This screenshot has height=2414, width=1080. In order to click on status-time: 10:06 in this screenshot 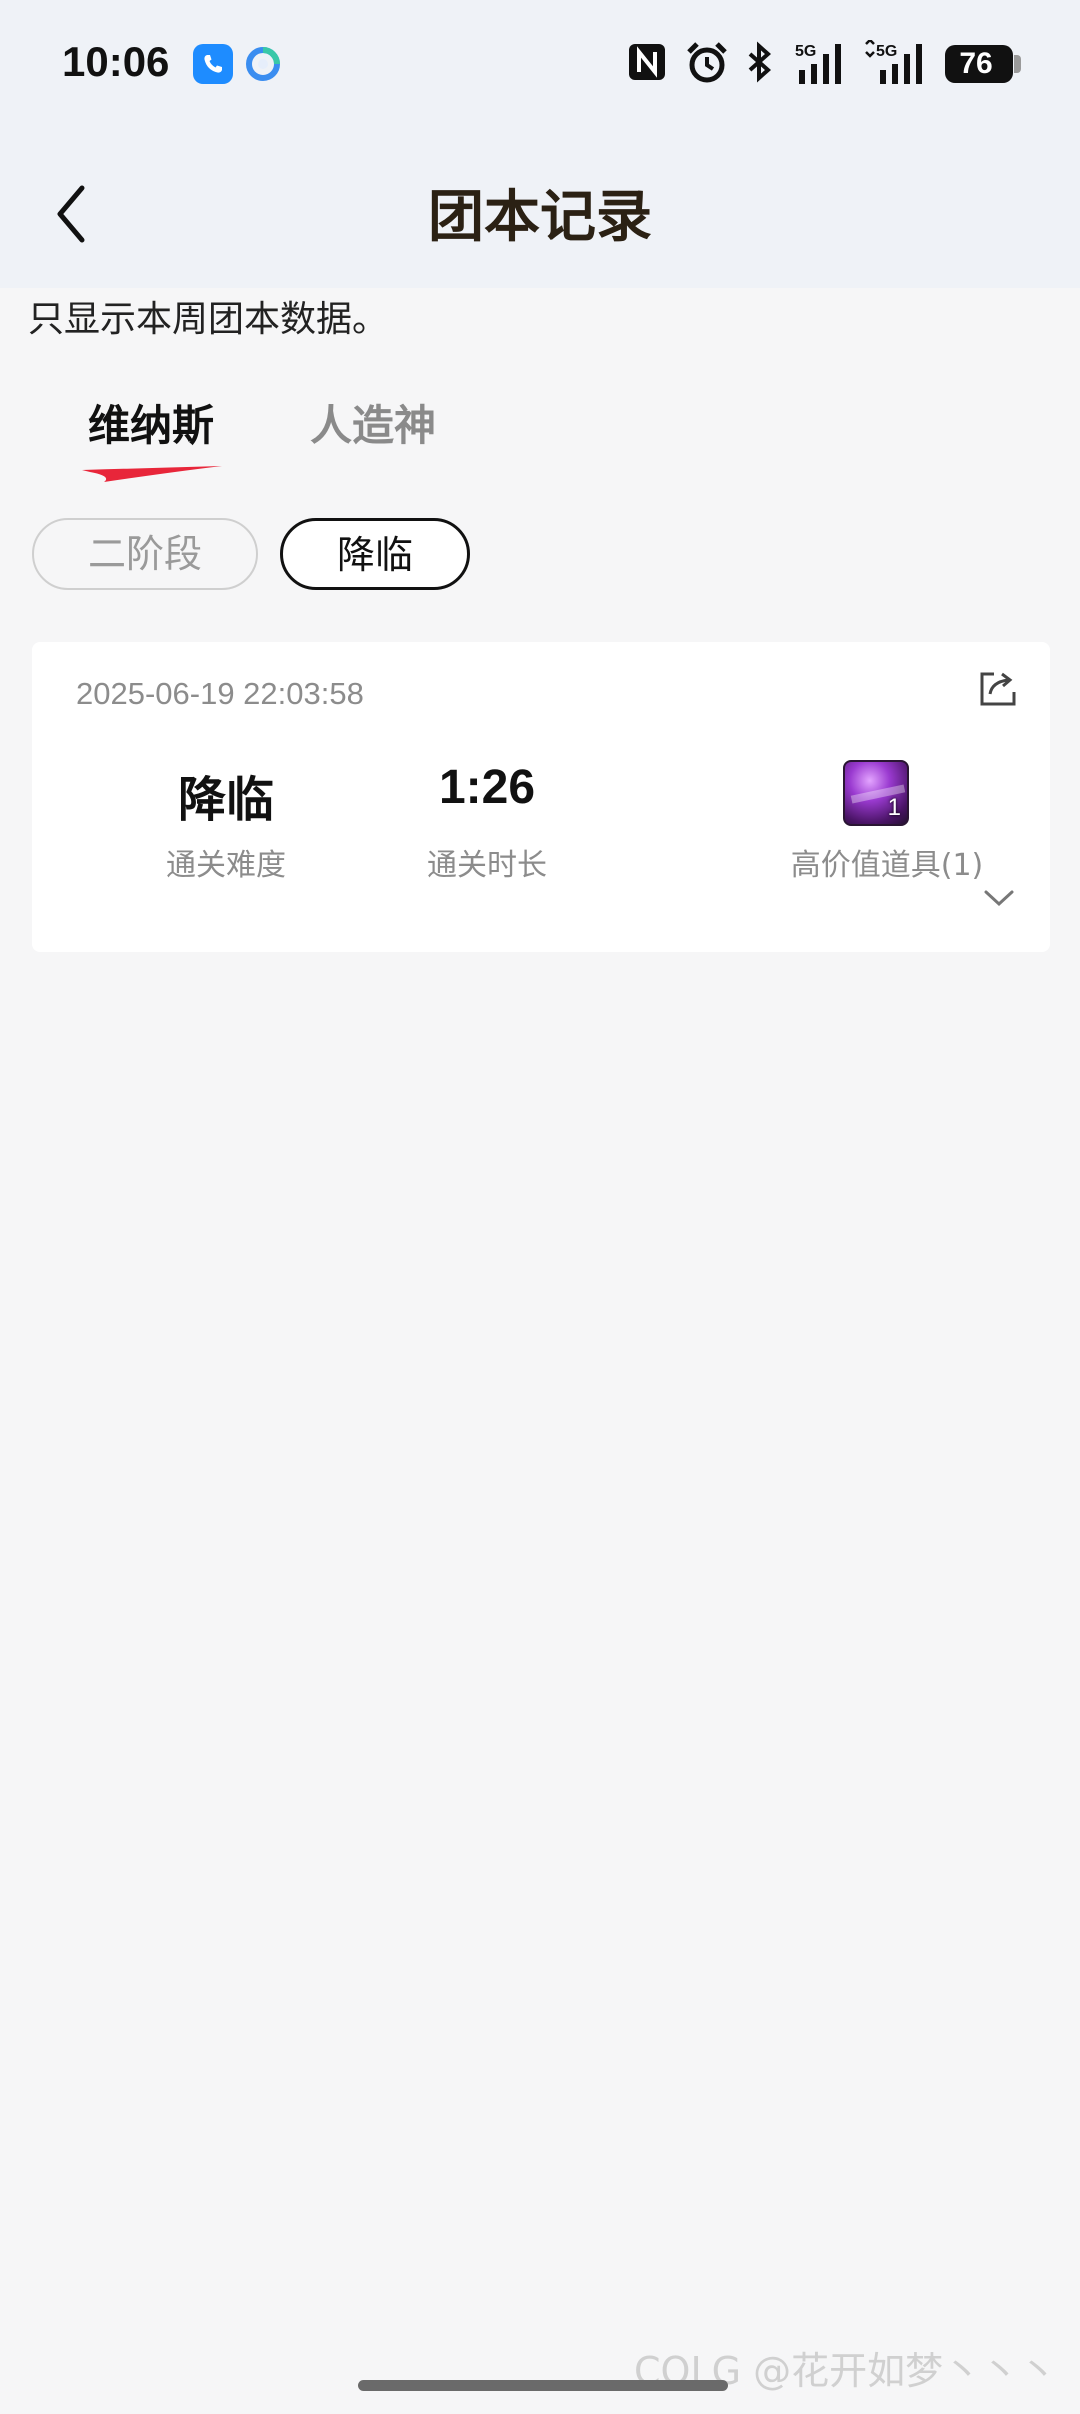, I will do `click(116, 61)`.